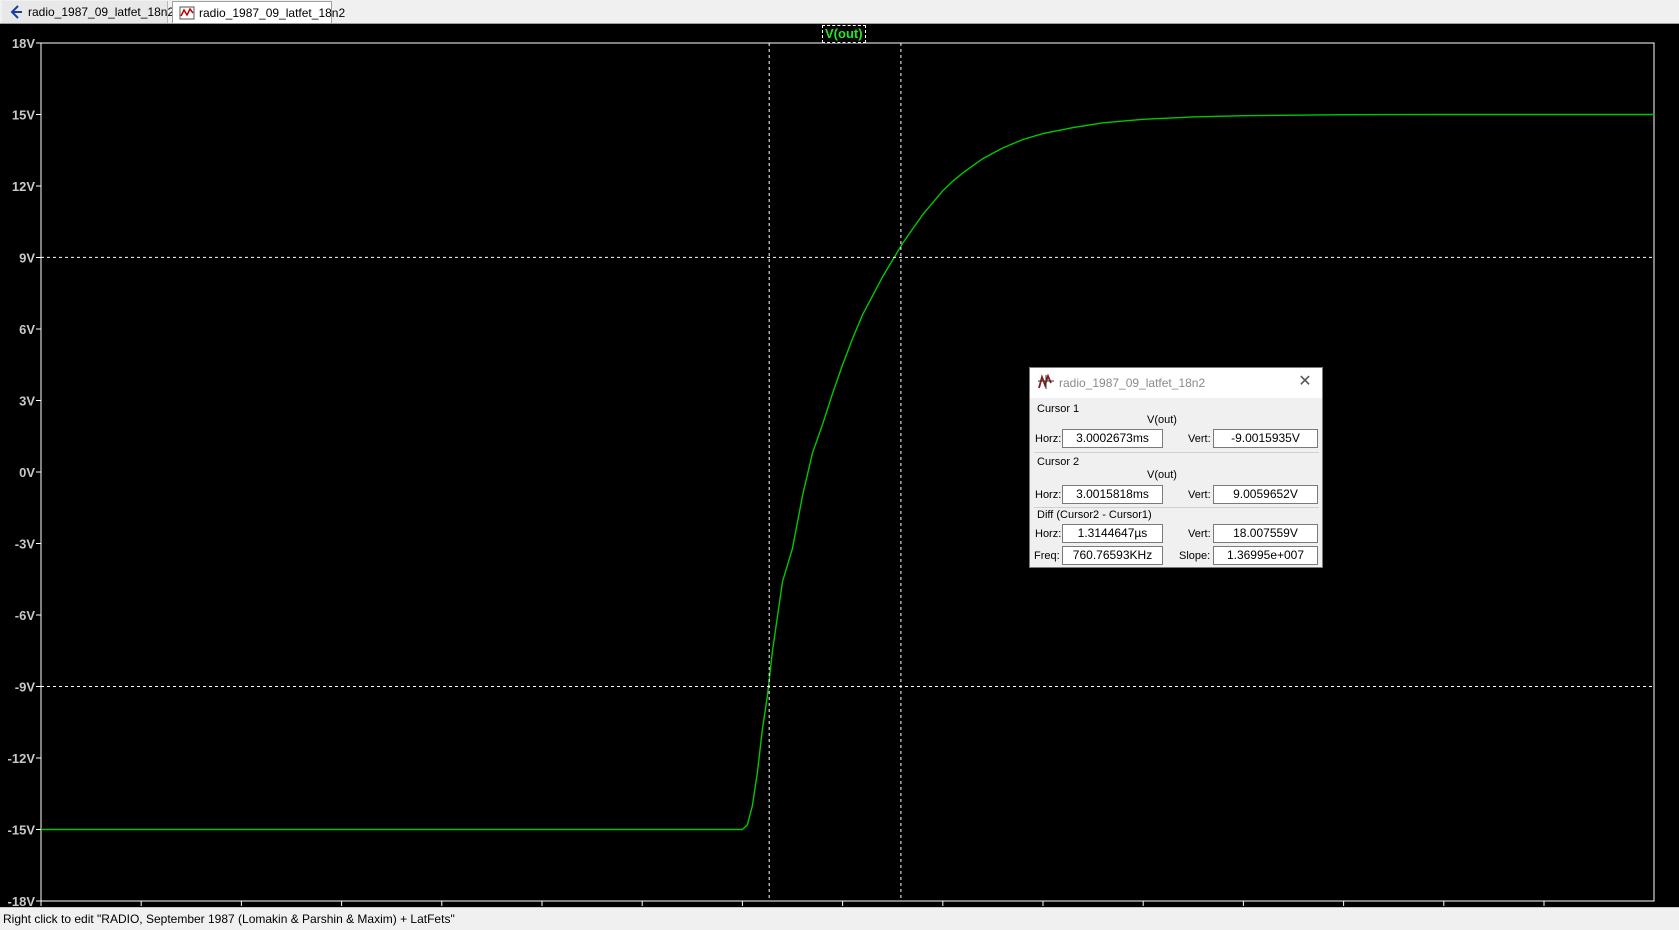 The width and height of the screenshot is (1679, 930). Describe the element at coordinates (1112, 533) in the screenshot. I see `diff-horz-field: 1.3144647µs` at that location.